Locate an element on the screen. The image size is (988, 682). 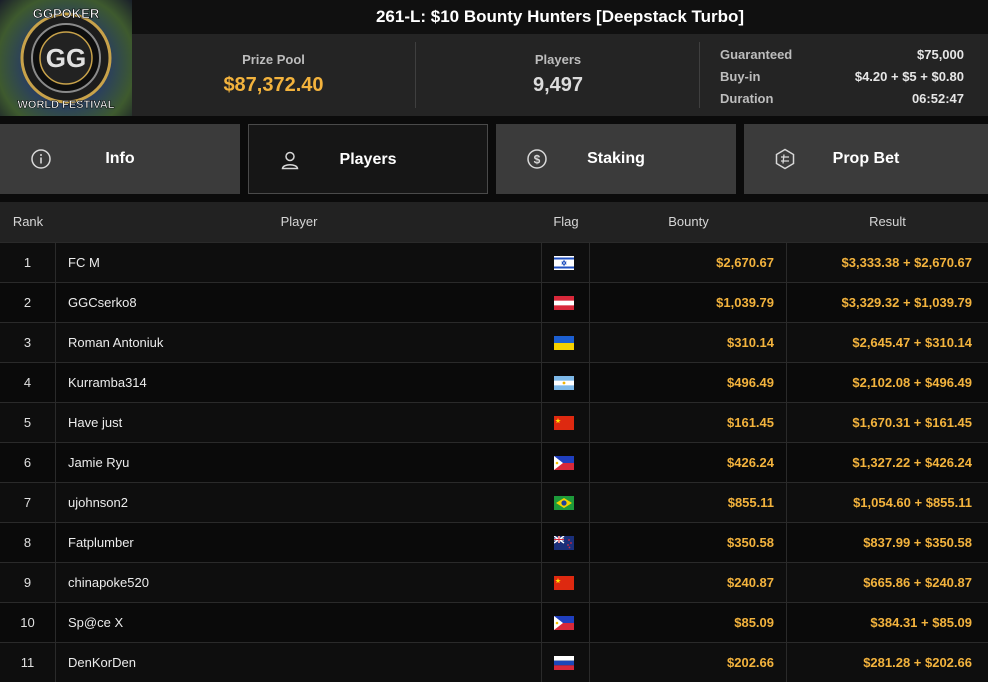
rank-cell: 3 is located at coordinates (28, 342).